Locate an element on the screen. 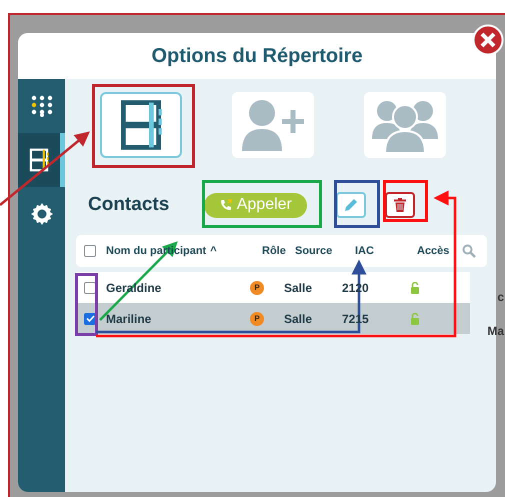 The height and width of the screenshot is (497, 505). column-header: Accès is located at coordinates (433, 251).